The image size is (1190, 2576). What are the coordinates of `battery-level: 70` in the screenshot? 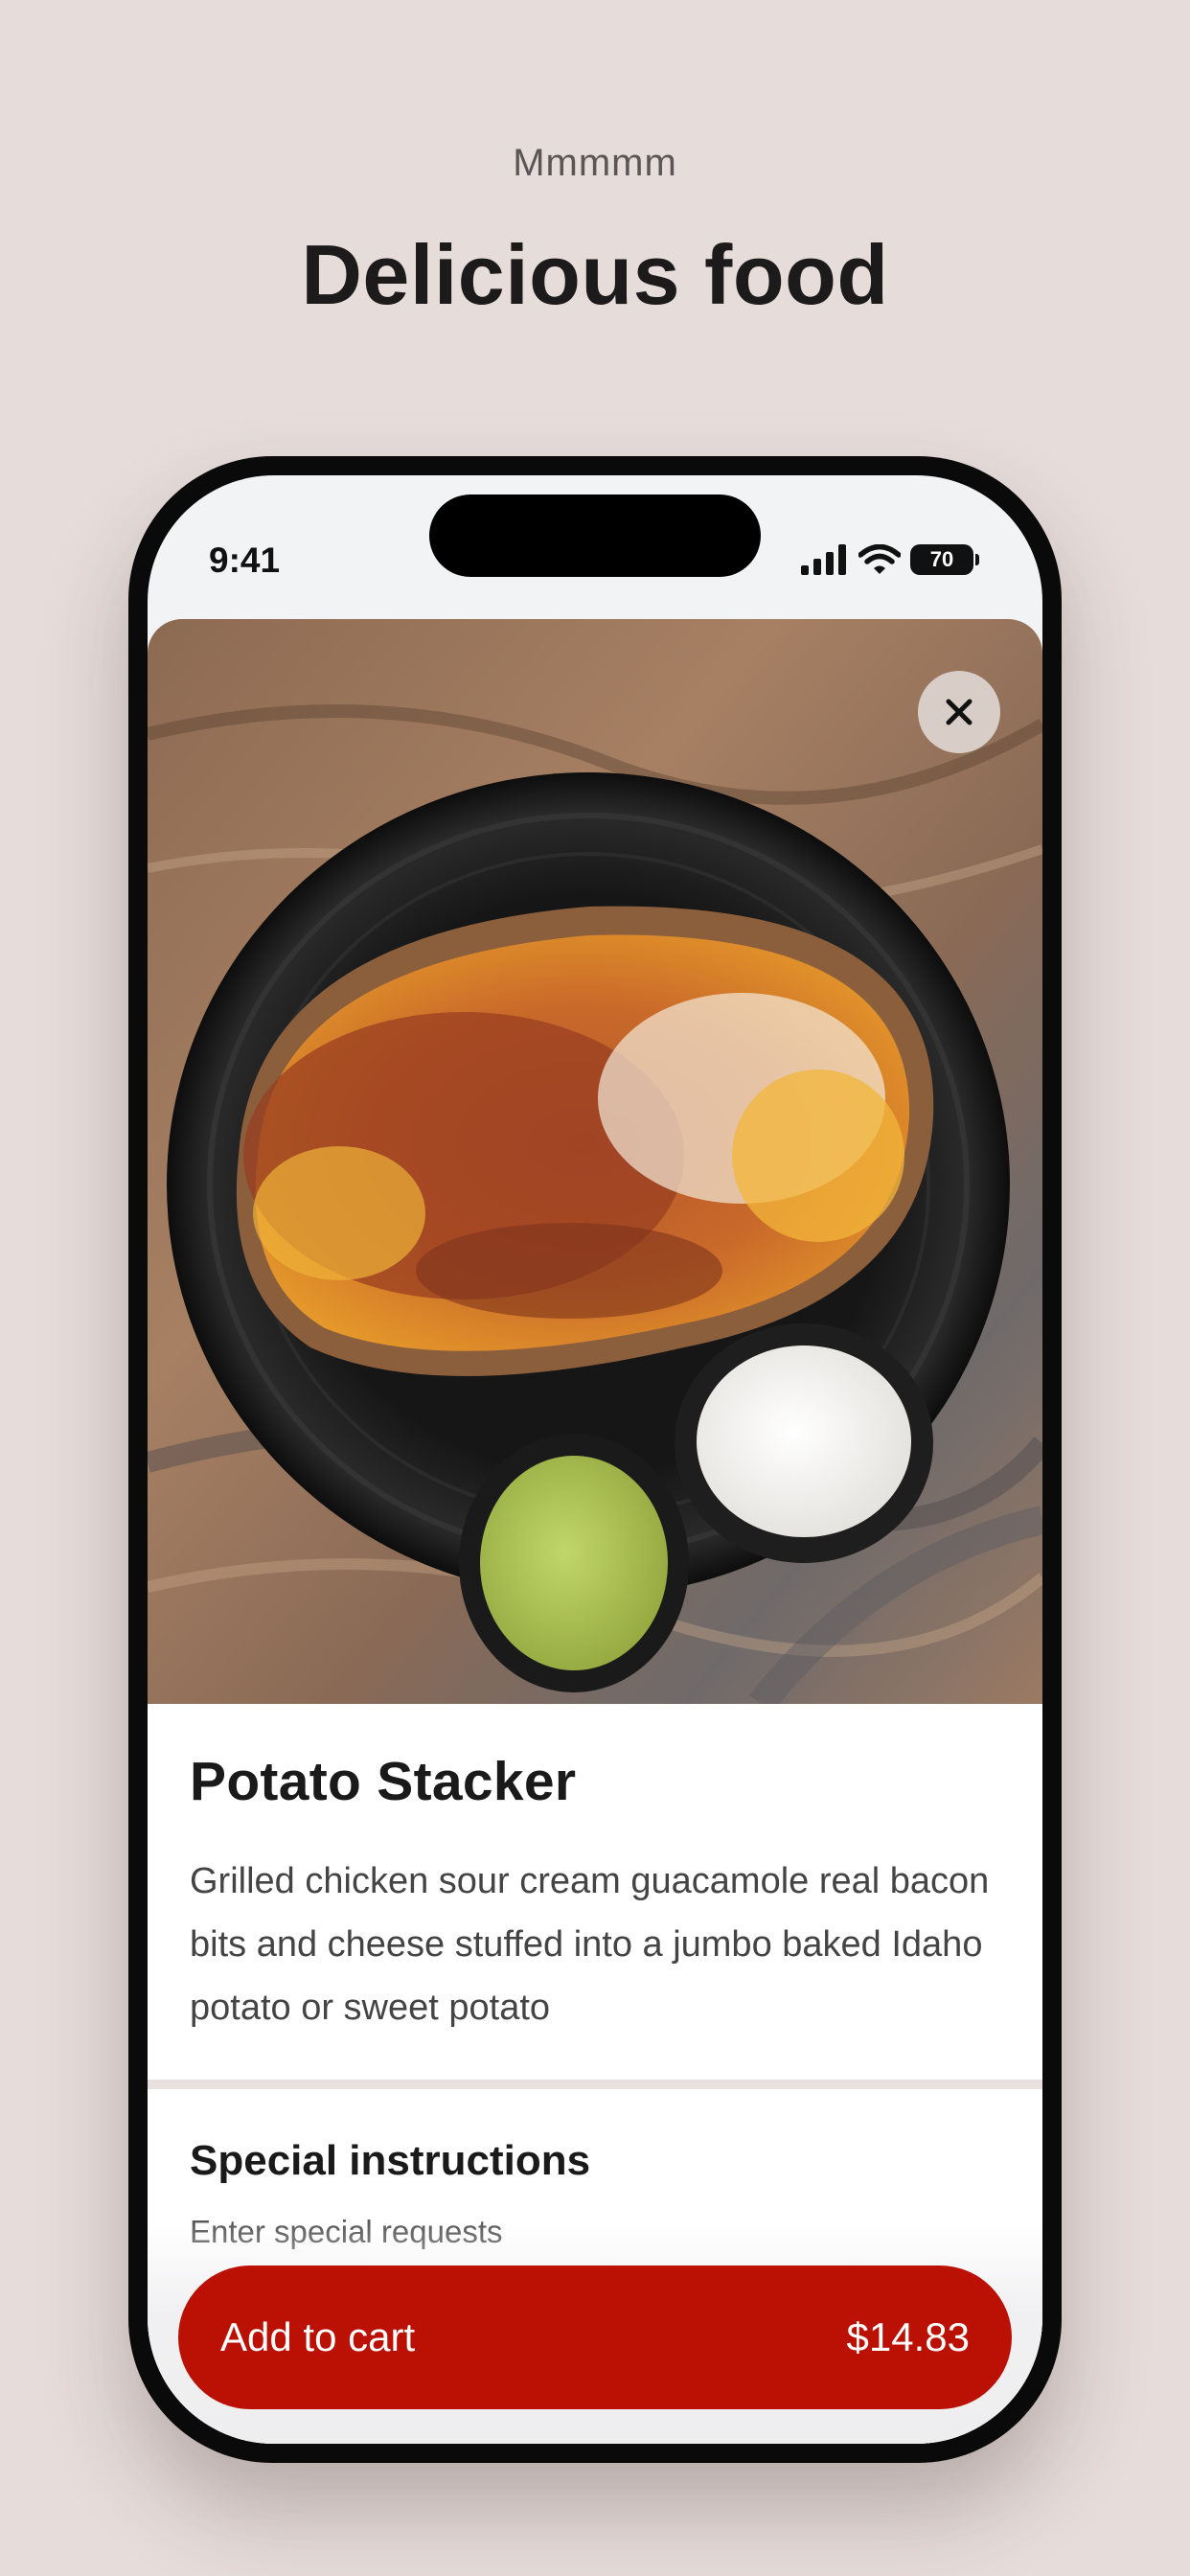 It's located at (942, 559).